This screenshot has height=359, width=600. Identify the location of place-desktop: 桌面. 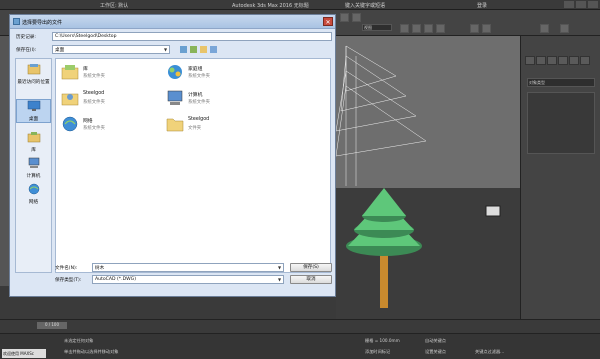
(33, 111).